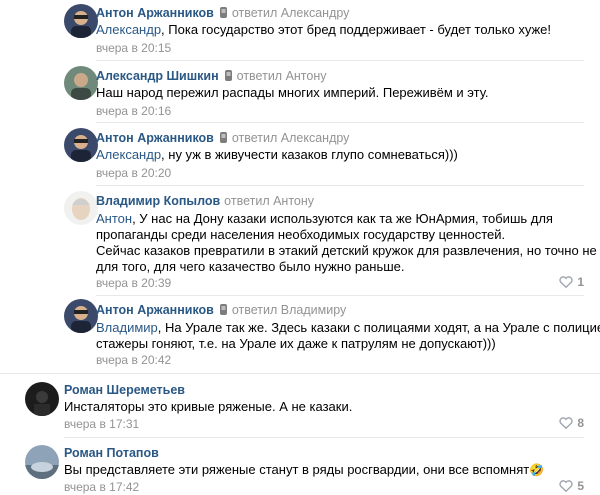 The image size is (600, 495). What do you see at coordinates (101, 487) in the screenshot?
I see `comment-date: вчера в 17:42` at bounding box center [101, 487].